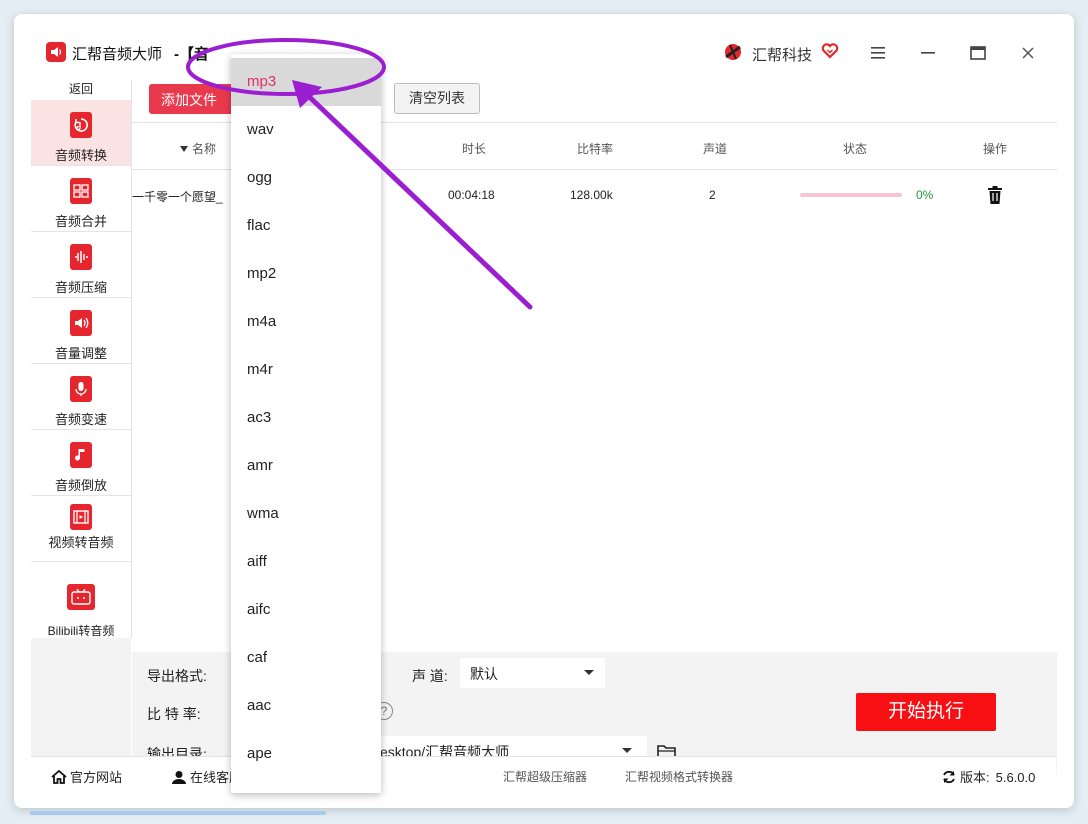 This screenshot has width=1088, height=824. I want to click on volume-icon, so click(81, 323).